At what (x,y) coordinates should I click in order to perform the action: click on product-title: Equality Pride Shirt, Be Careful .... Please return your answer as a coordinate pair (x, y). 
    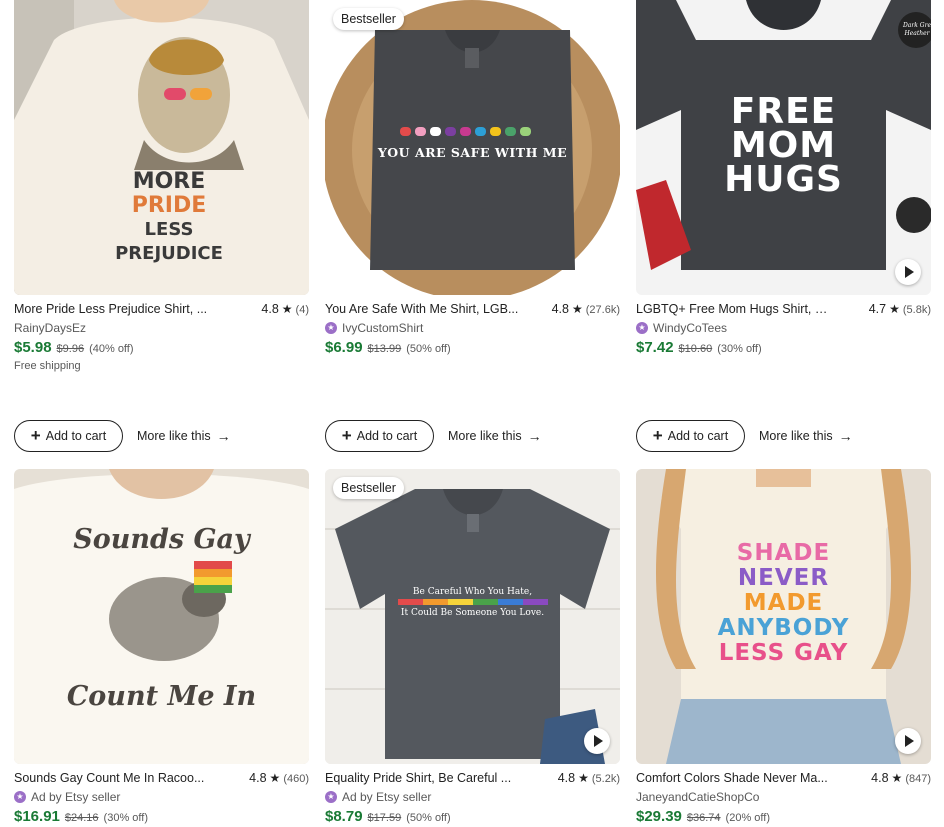
    Looking at the image, I should click on (418, 778).